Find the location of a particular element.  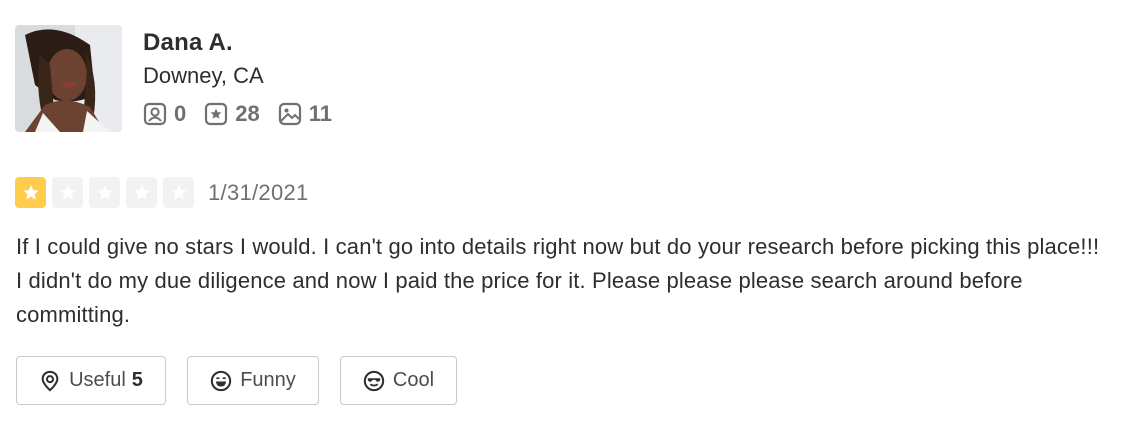

reaction-buttons: Useful 5 Funny Cool is located at coordinates (247, 380).